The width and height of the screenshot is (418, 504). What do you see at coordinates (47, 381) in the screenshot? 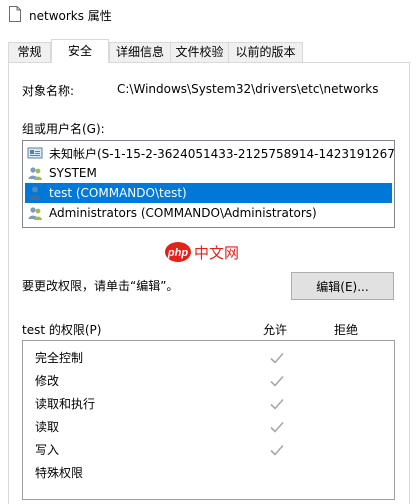
I see `permission-name: 修改` at bounding box center [47, 381].